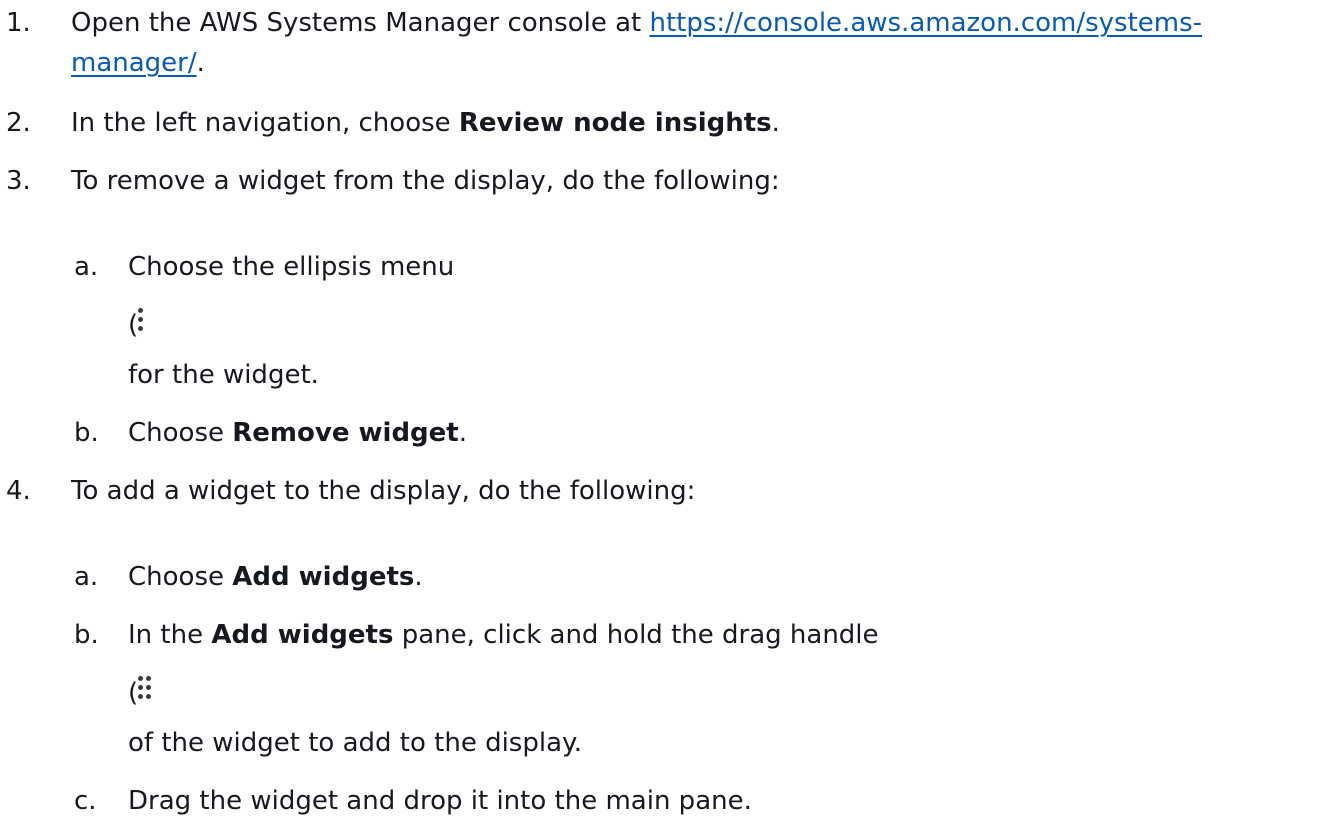 The image size is (1341, 822). Describe the element at coordinates (145, 688) in the screenshot. I see `drag-handle-icon` at that location.